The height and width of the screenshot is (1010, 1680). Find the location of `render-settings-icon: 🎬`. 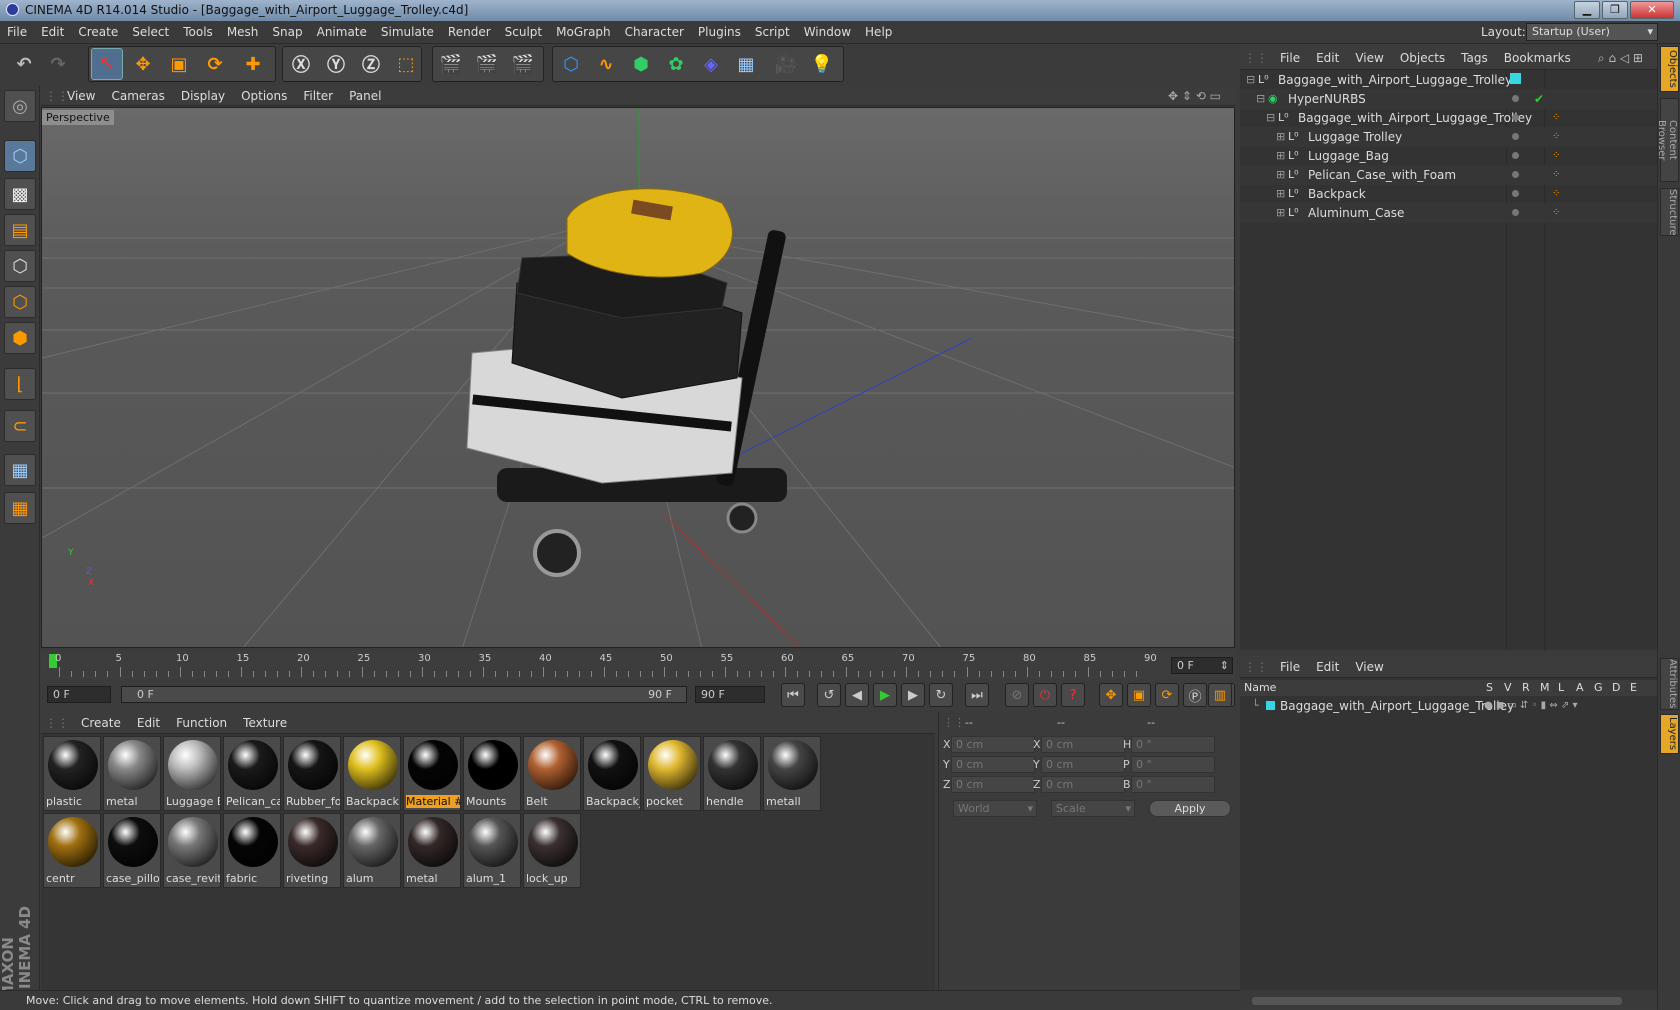

render-settings-icon: 🎬 is located at coordinates (523, 64).